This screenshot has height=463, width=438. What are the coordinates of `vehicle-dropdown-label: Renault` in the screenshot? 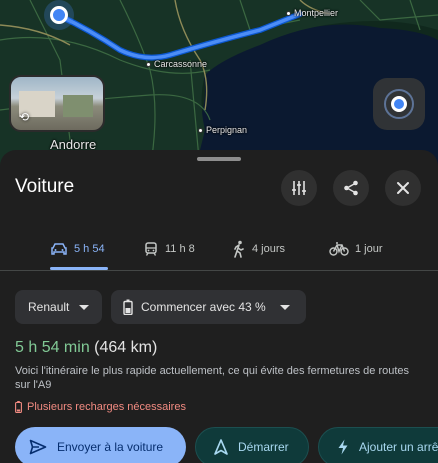 It's located at (49, 307).